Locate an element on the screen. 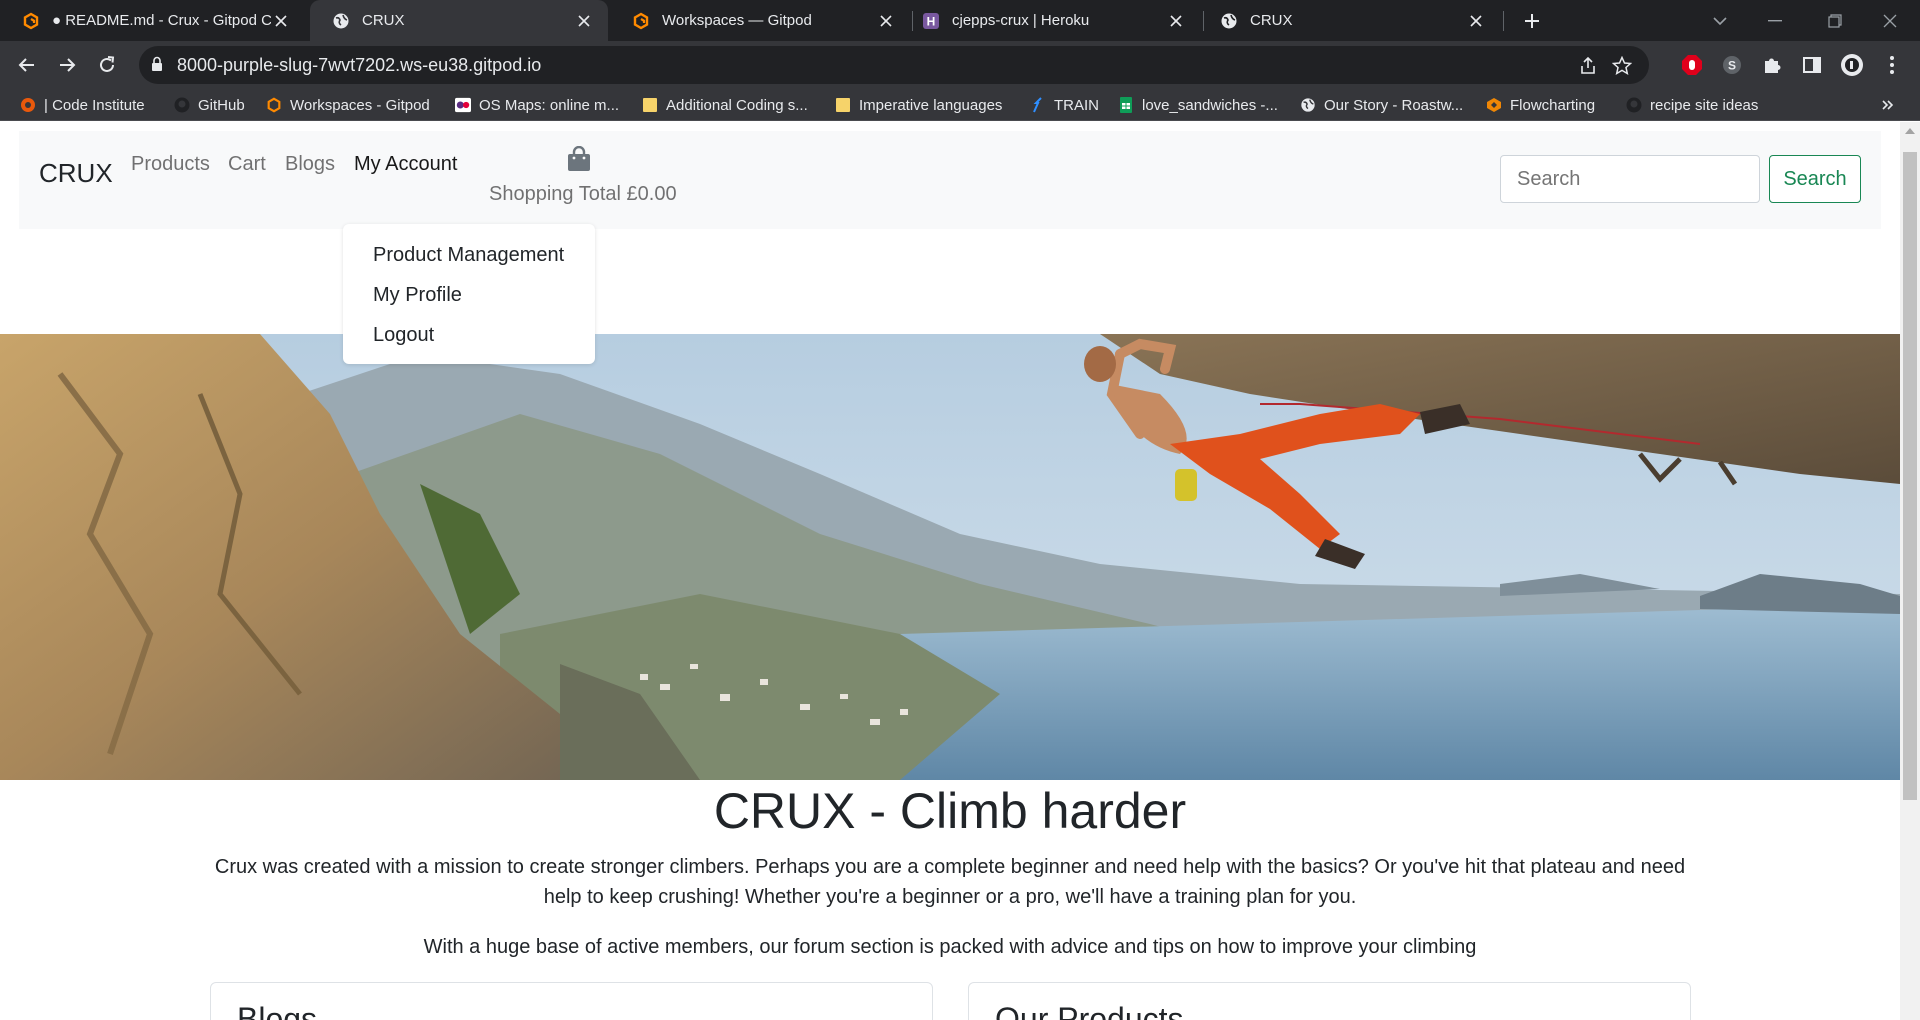 The image size is (1920, 1020). flowchart-icon is located at coordinates (1494, 105).